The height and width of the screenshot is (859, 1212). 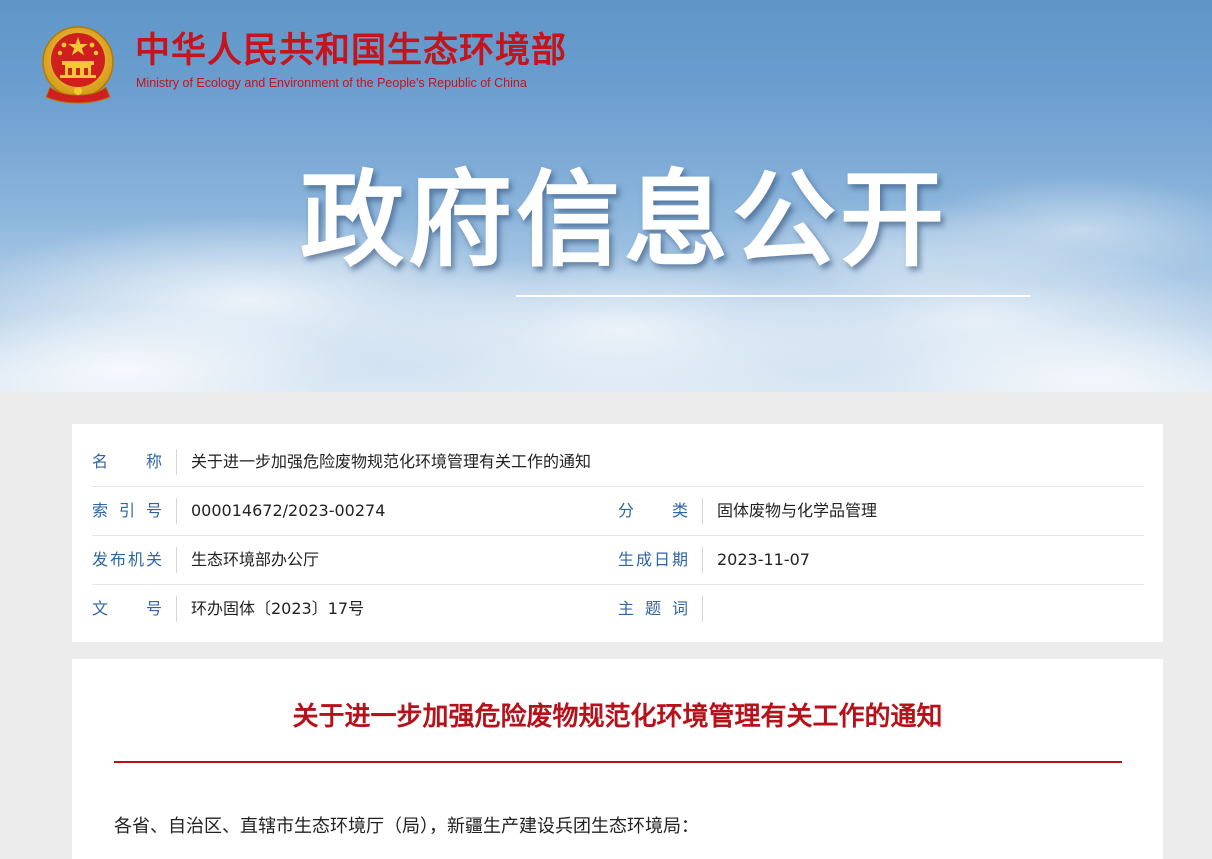 I want to click on metadata-cell-date: 生成日期 2023-11-07, so click(x=878, y=559).